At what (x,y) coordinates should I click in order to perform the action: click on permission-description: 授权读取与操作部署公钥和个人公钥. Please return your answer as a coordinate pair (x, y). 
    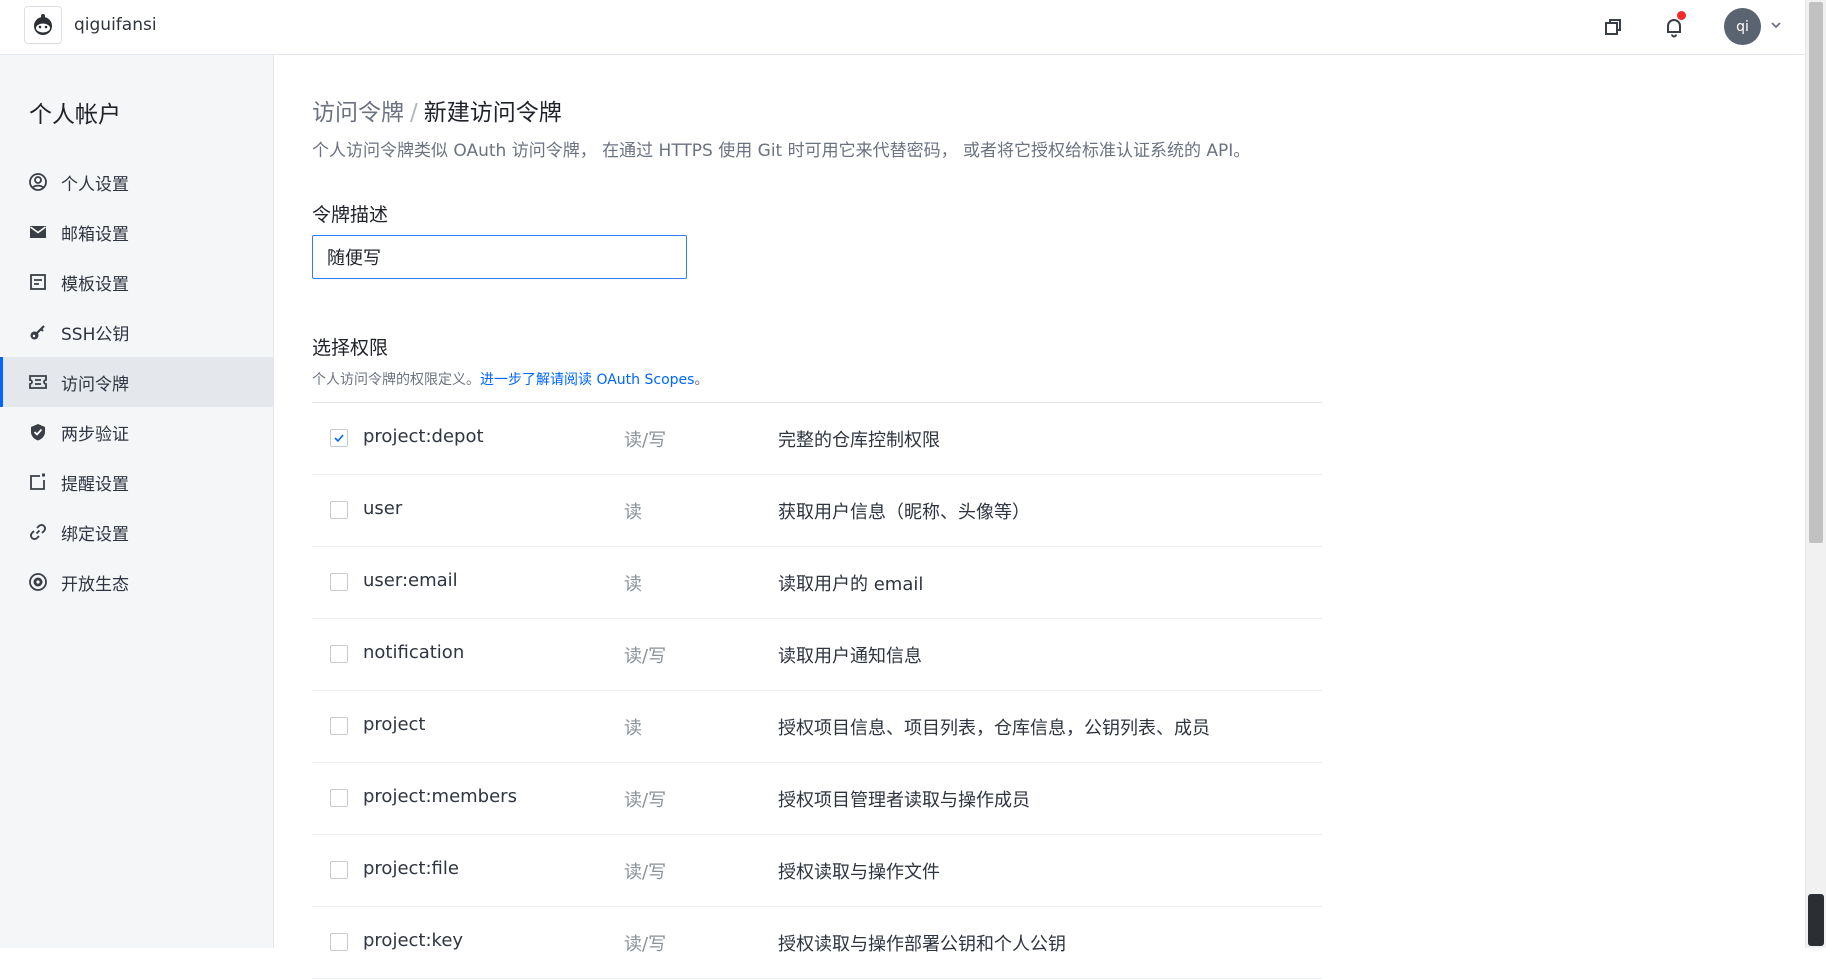
    Looking at the image, I should click on (922, 944).